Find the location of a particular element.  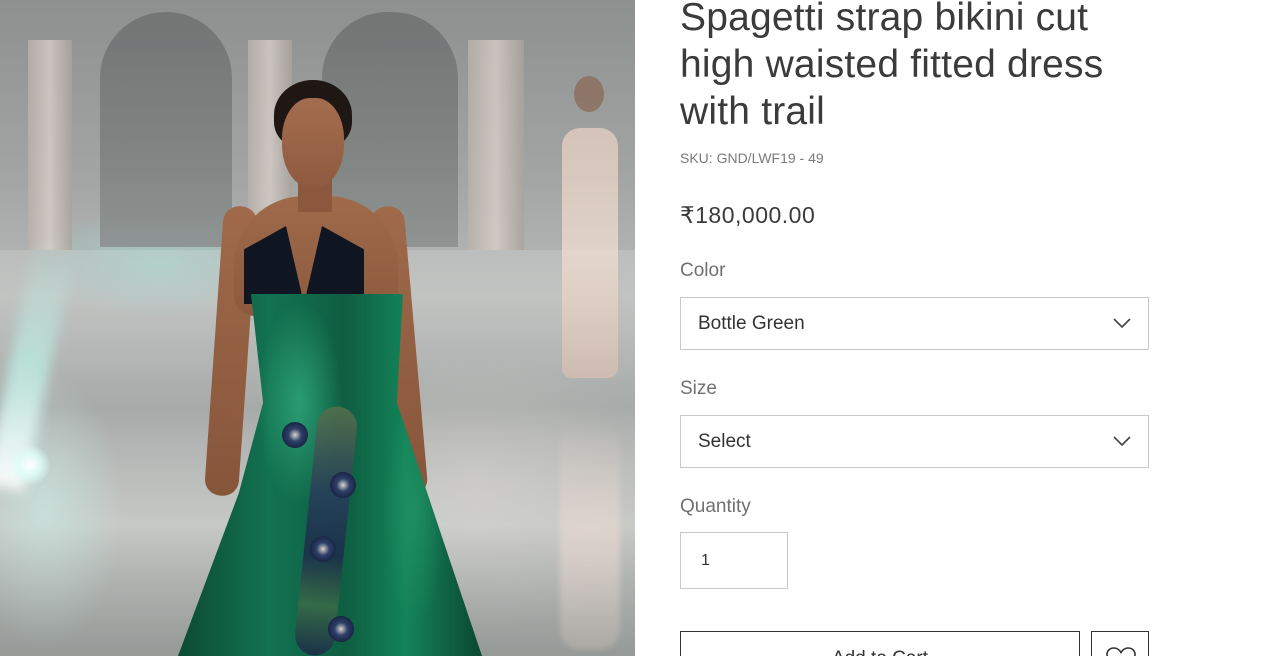

add-to-cart-button: Add to Cart is located at coordinates (880, 643).